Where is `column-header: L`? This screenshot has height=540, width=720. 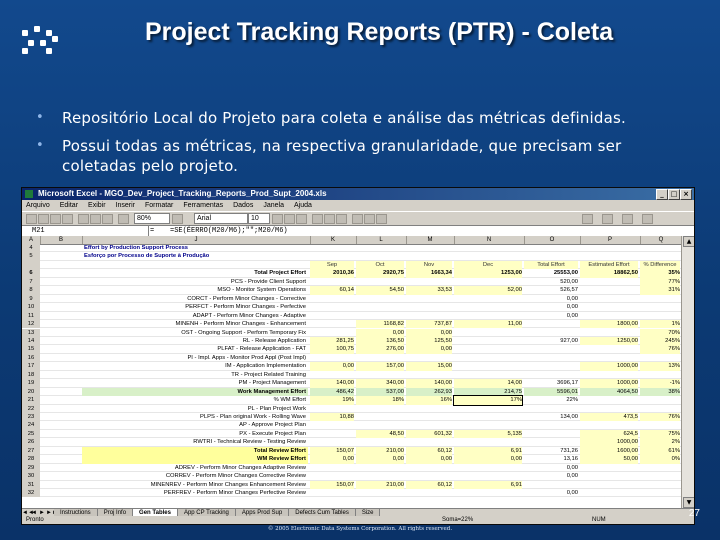
column-header: L is located at coordinates (381, 240).